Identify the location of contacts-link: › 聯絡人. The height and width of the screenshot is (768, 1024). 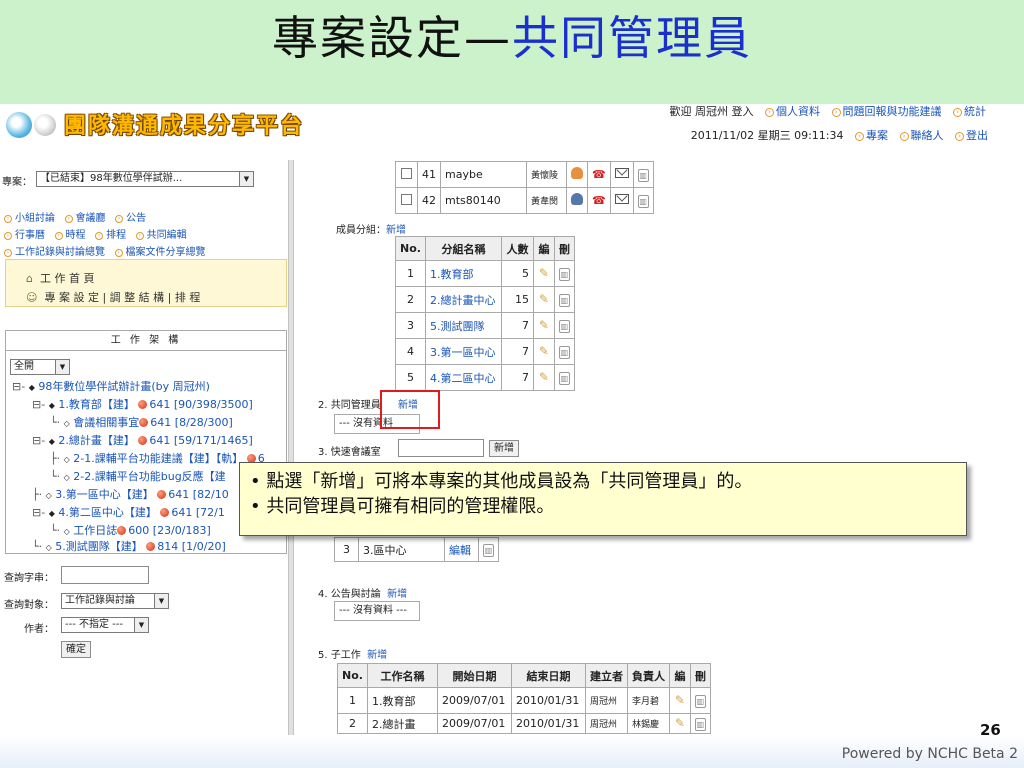
(921, 136).